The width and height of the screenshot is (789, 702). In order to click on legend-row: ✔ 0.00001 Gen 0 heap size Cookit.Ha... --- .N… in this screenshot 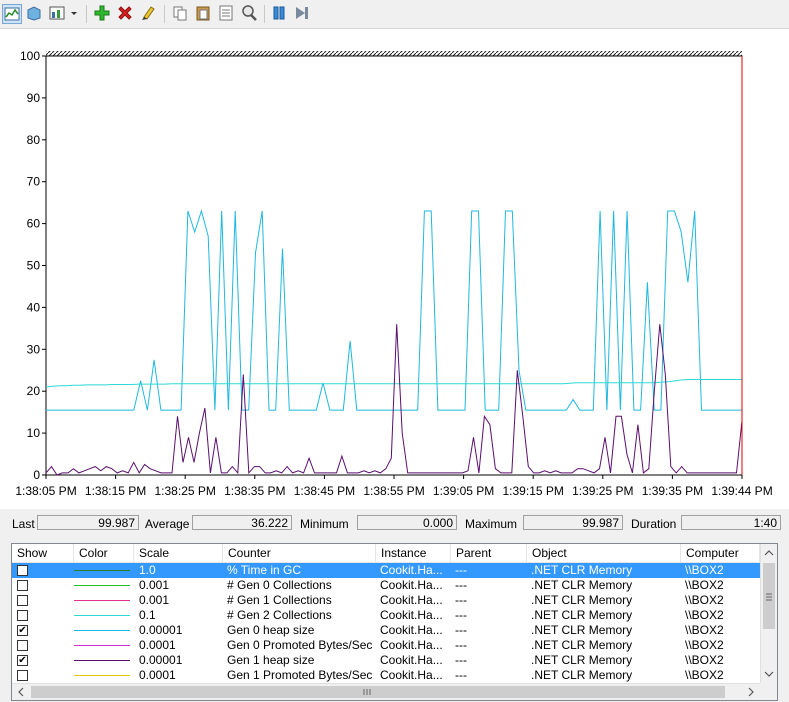, I will do `click(386, 630)`.